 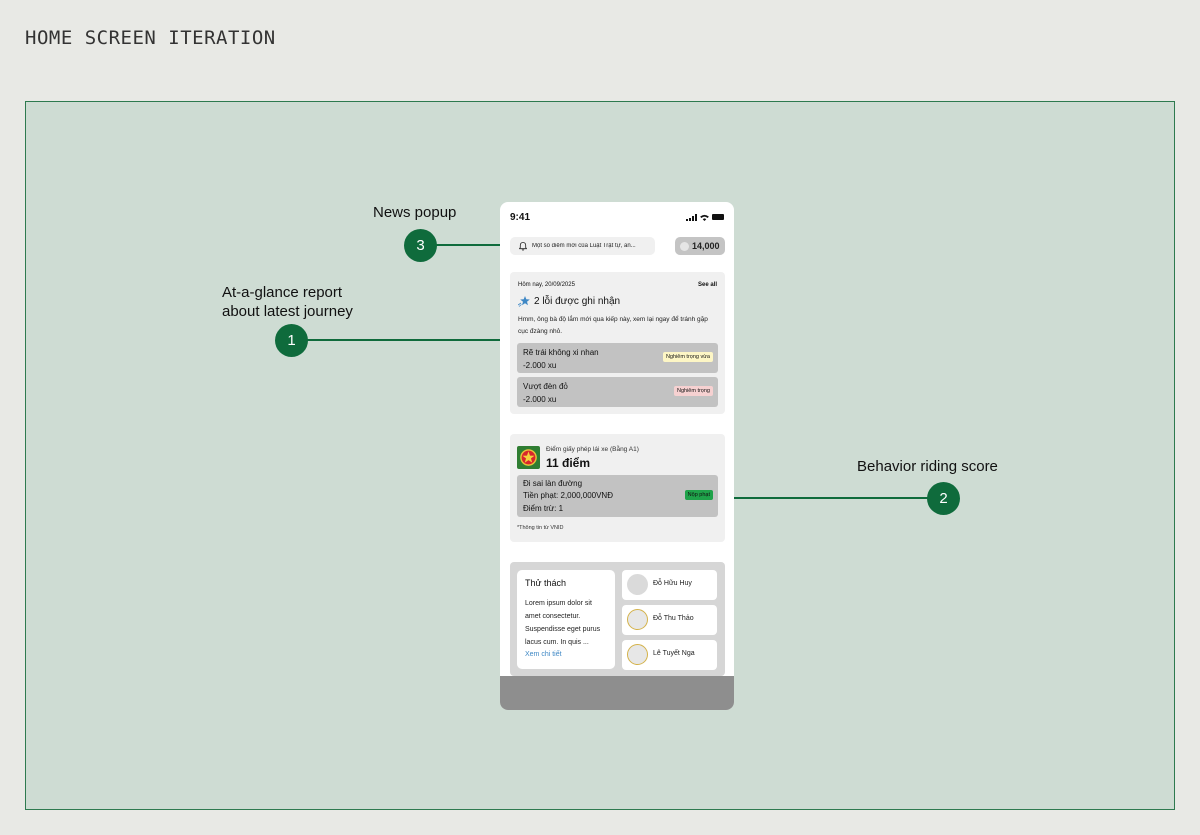 What do you see at coordinates (617, 392) in the screenshot?
I see `violation-item: Vượt đèn đỏ -2.000 xu Nghiêm trọng` at bounding box center [617, 392].